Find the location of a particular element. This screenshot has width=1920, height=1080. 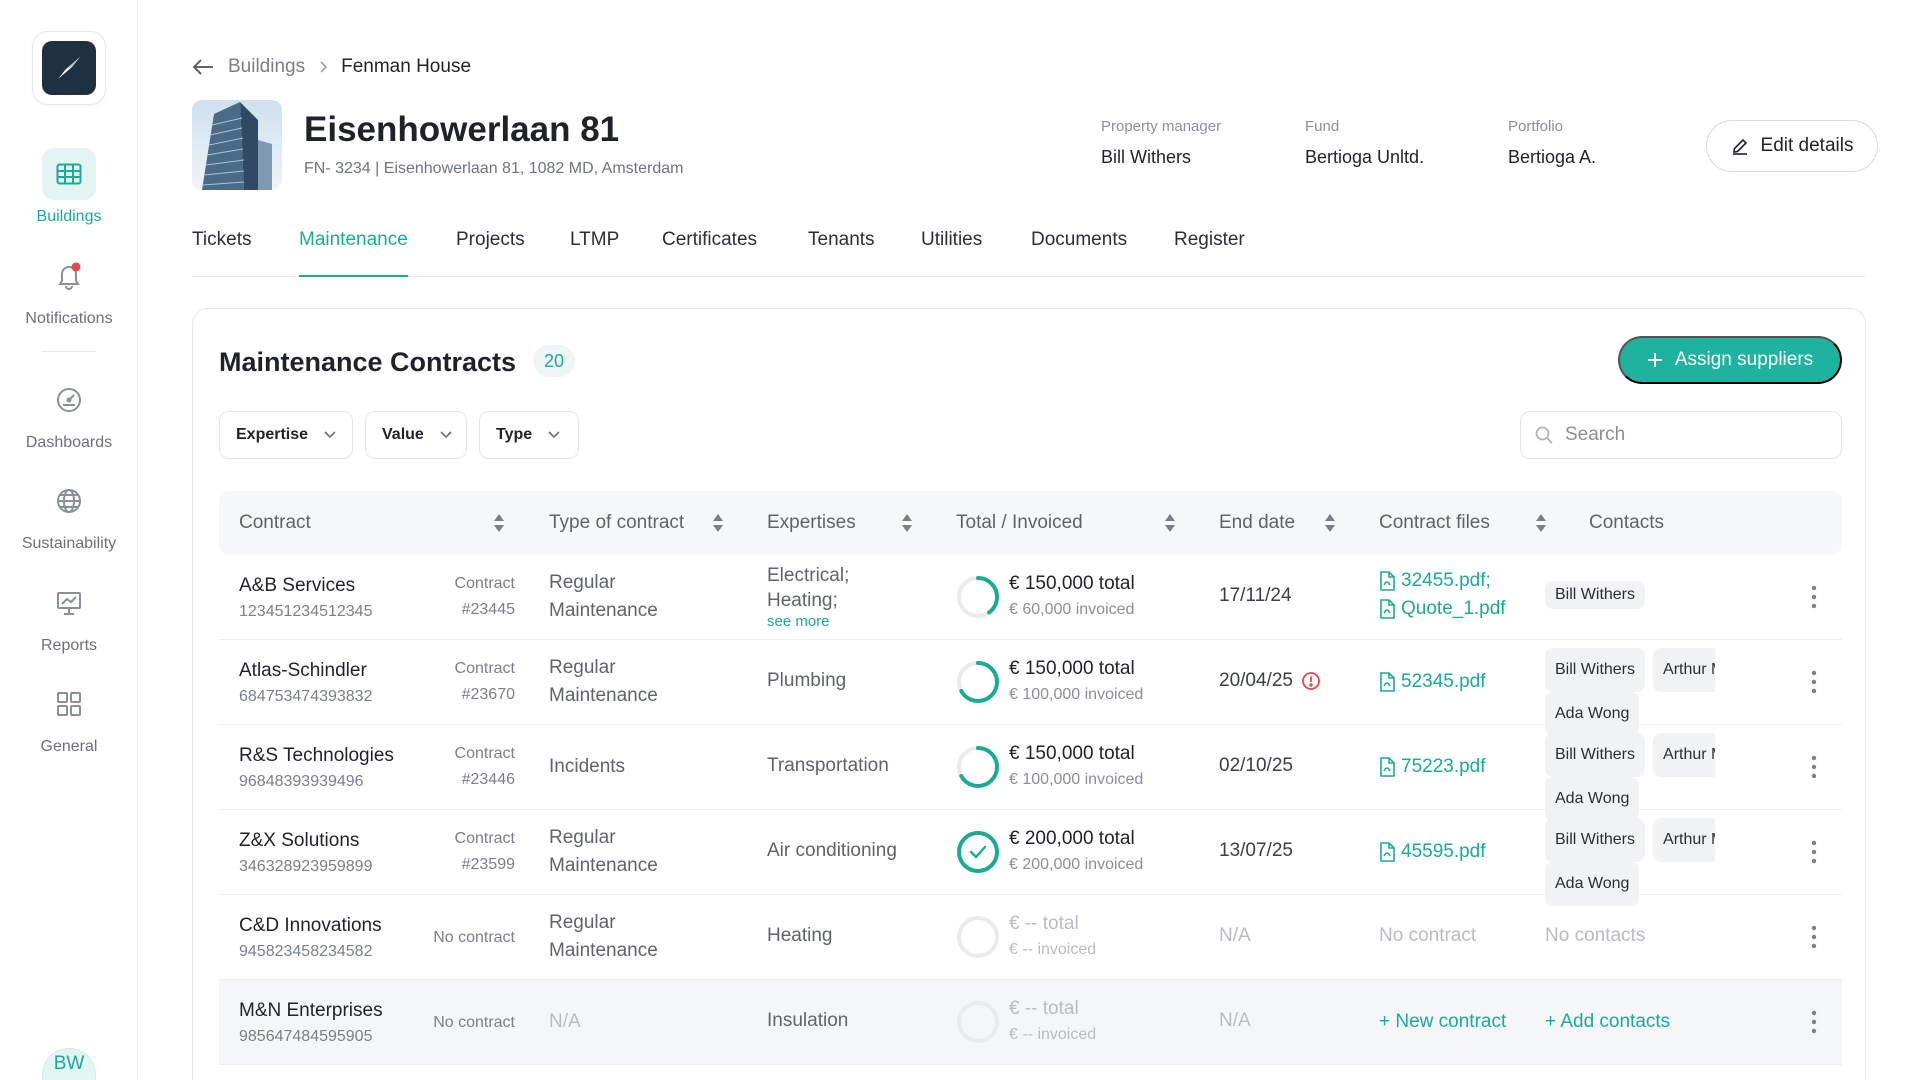

filter-value: Value is located at coordinates (416, 435).